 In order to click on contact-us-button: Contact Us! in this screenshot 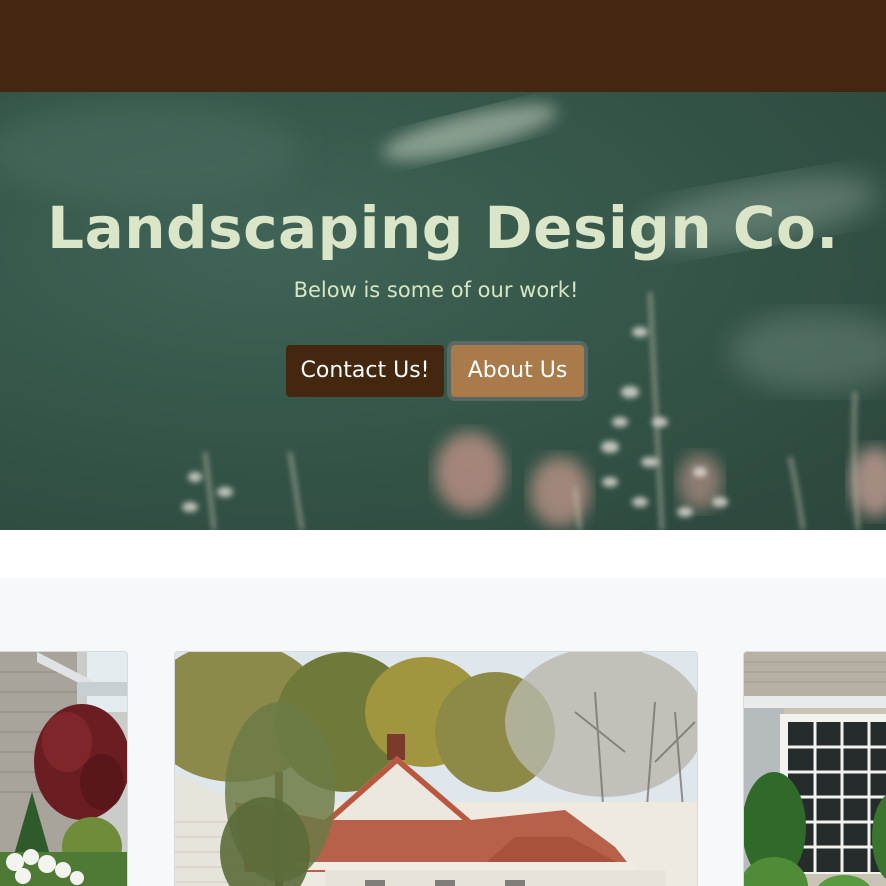, I will do `click(365, 371)`.